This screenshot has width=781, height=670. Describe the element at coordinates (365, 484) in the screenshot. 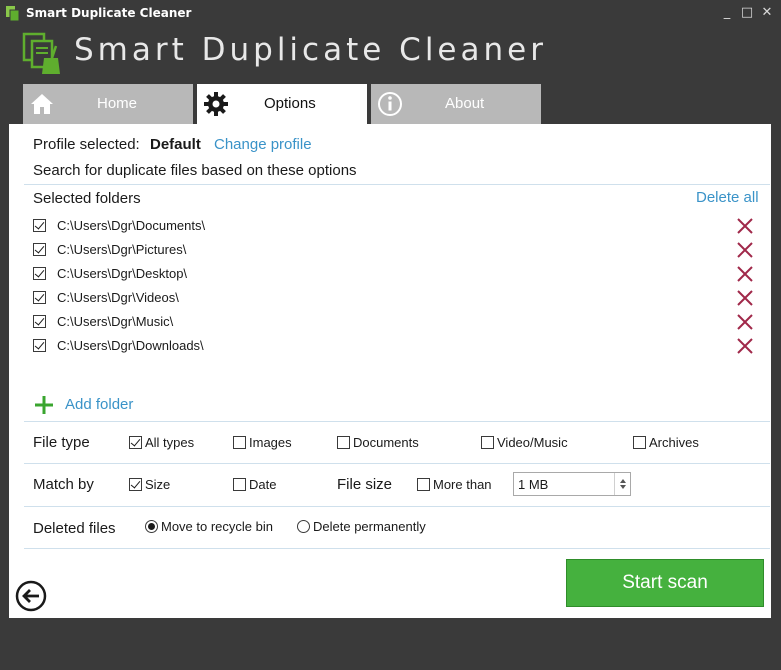

I see `file-size-label: File size` at that location.